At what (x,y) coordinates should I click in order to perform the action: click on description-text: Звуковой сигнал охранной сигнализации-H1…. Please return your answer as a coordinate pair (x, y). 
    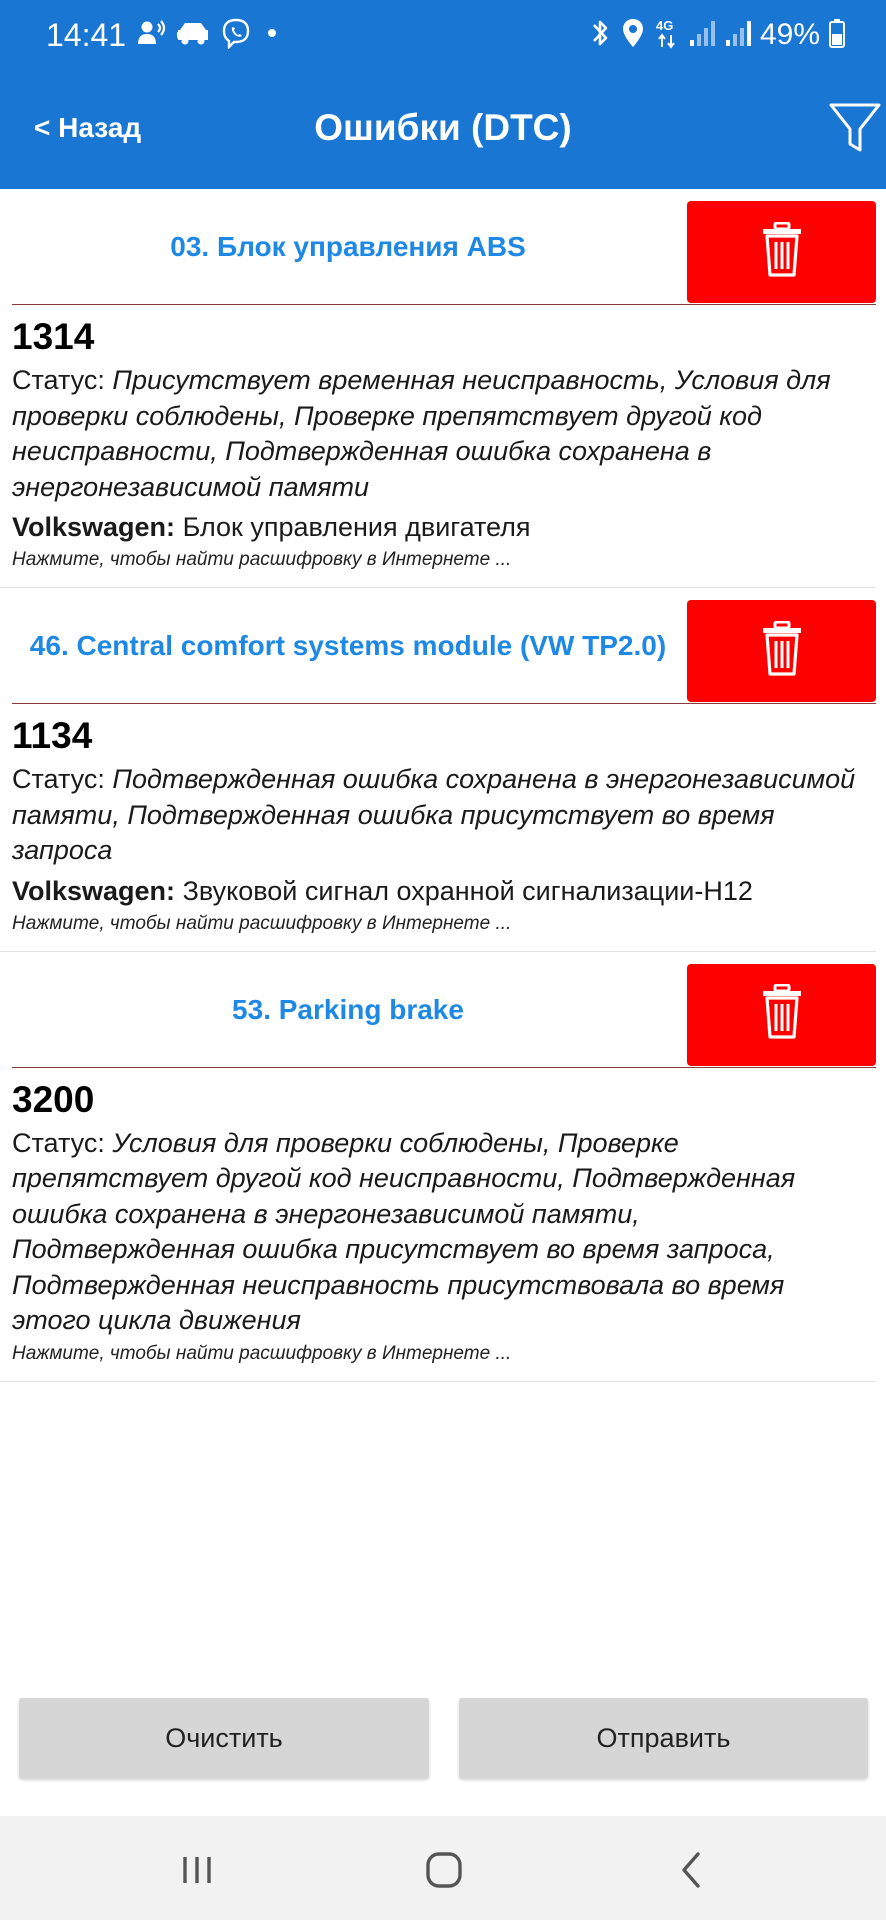
    Looking at the image, I should click on (467, 890).